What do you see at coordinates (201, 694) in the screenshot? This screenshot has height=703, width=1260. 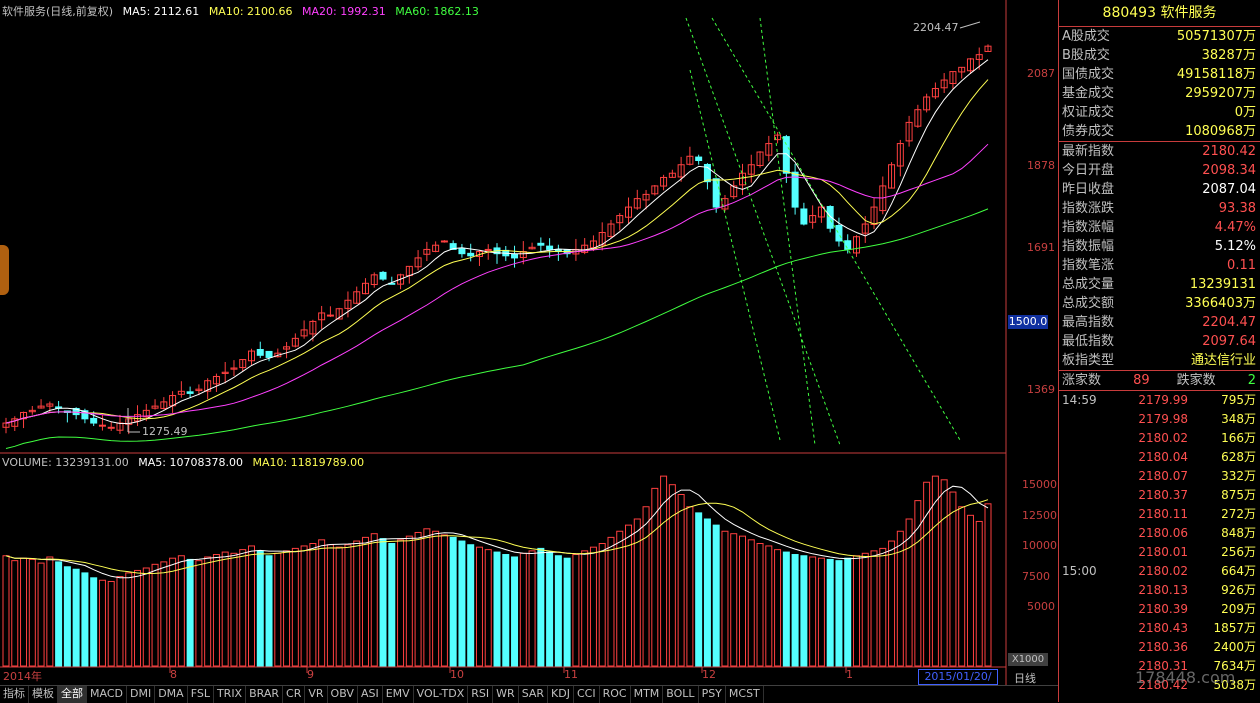 I see `tab-fsl: FSL` at bounding box center [201, 694].